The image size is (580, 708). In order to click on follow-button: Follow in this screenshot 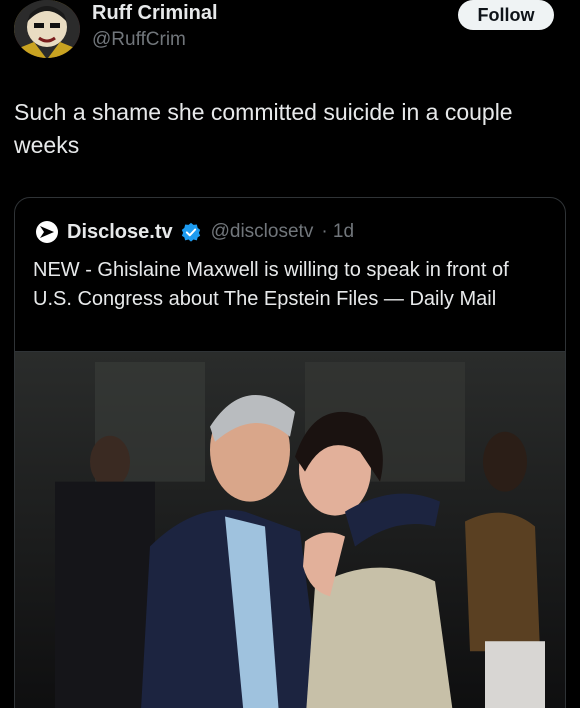, I will do `click(506, 15)`.